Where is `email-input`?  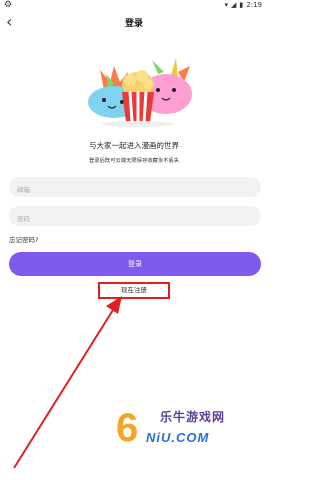 email-input is located at coordinates (130, 190).